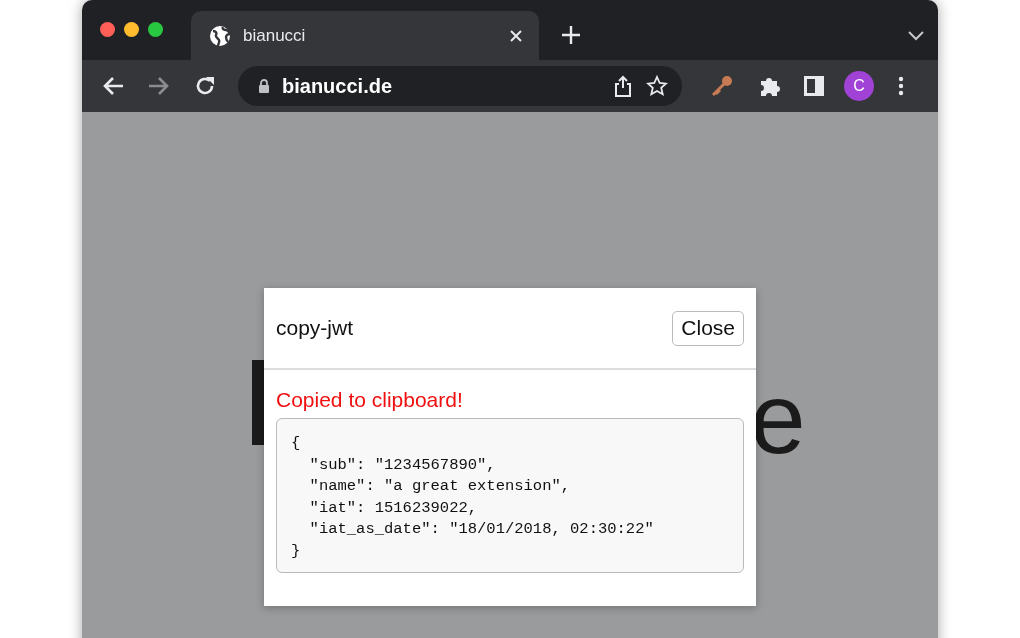 The image size is (1020, 638). What do you see at coordinates (113, 86) in the screenshot?
I see `back-arrow-icon` at bounding box center [113, 86].